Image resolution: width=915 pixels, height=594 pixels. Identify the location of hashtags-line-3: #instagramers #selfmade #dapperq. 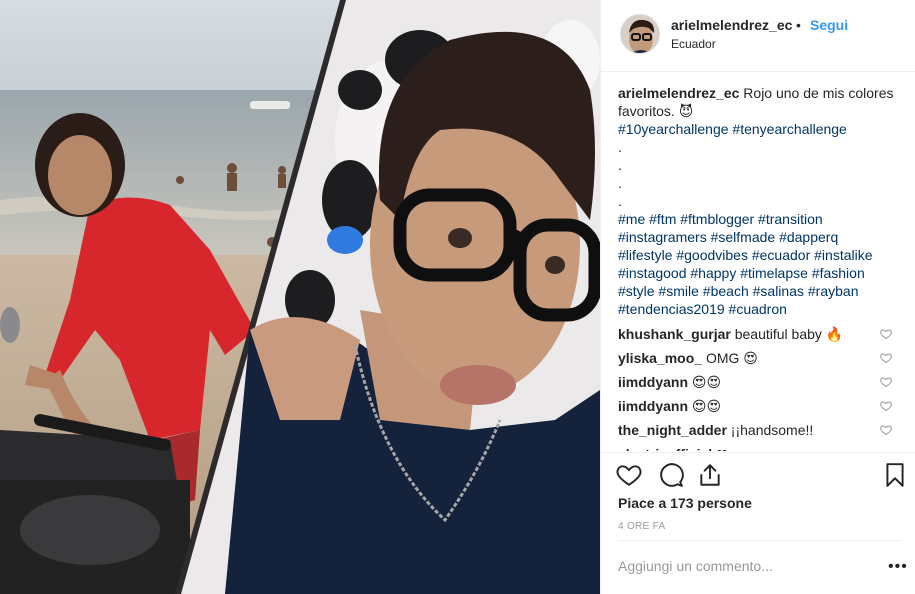
(759, 237).